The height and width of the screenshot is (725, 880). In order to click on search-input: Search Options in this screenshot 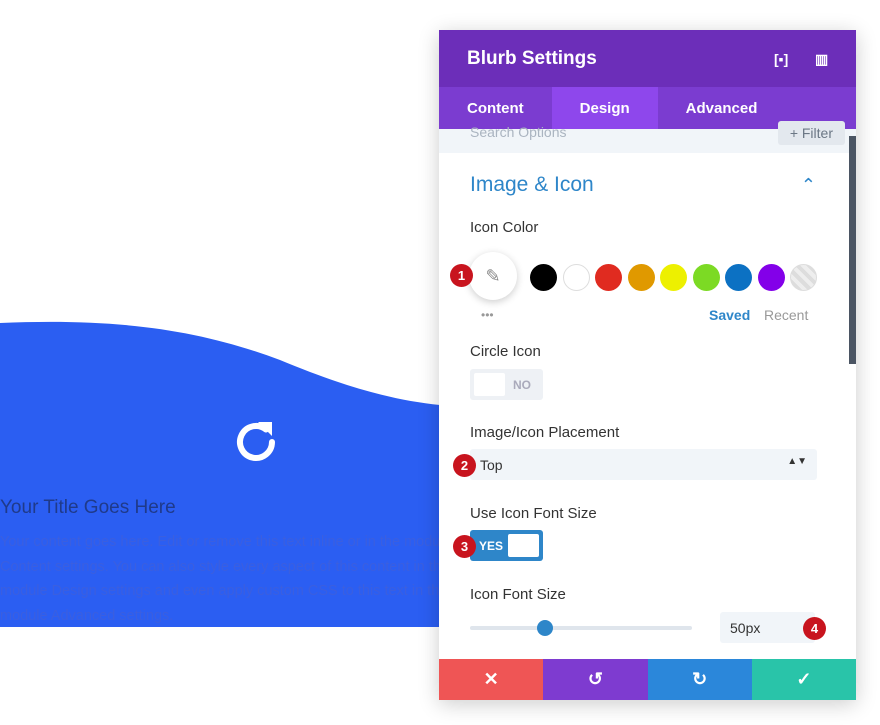, I will do `click(518, 132)`.